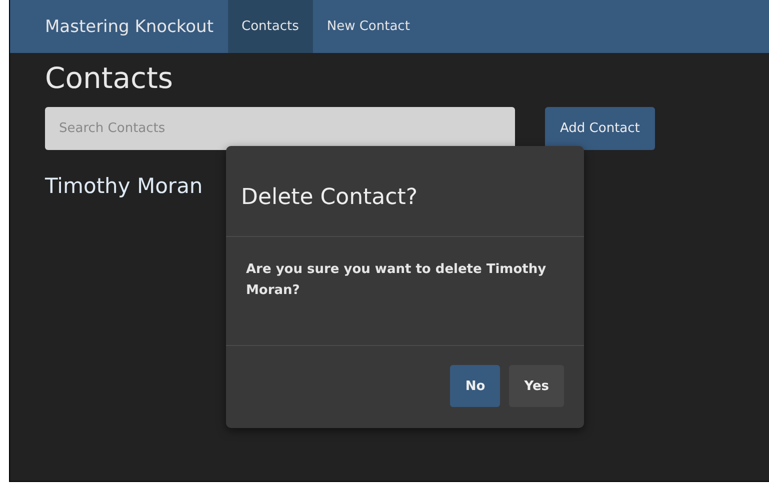 This screenshot has width=769, height=483. Describe the element at coordinates (600, 128) in the screenshot. I see `add-contact-button: Add Contact` at that location.